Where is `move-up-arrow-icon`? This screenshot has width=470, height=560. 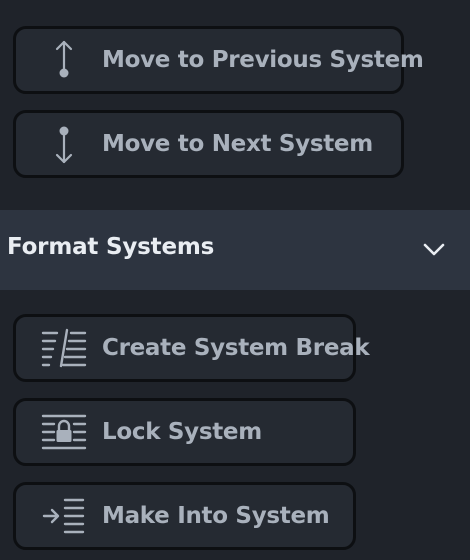
move-up-arrow-icon is located at coordinates (64, 60).